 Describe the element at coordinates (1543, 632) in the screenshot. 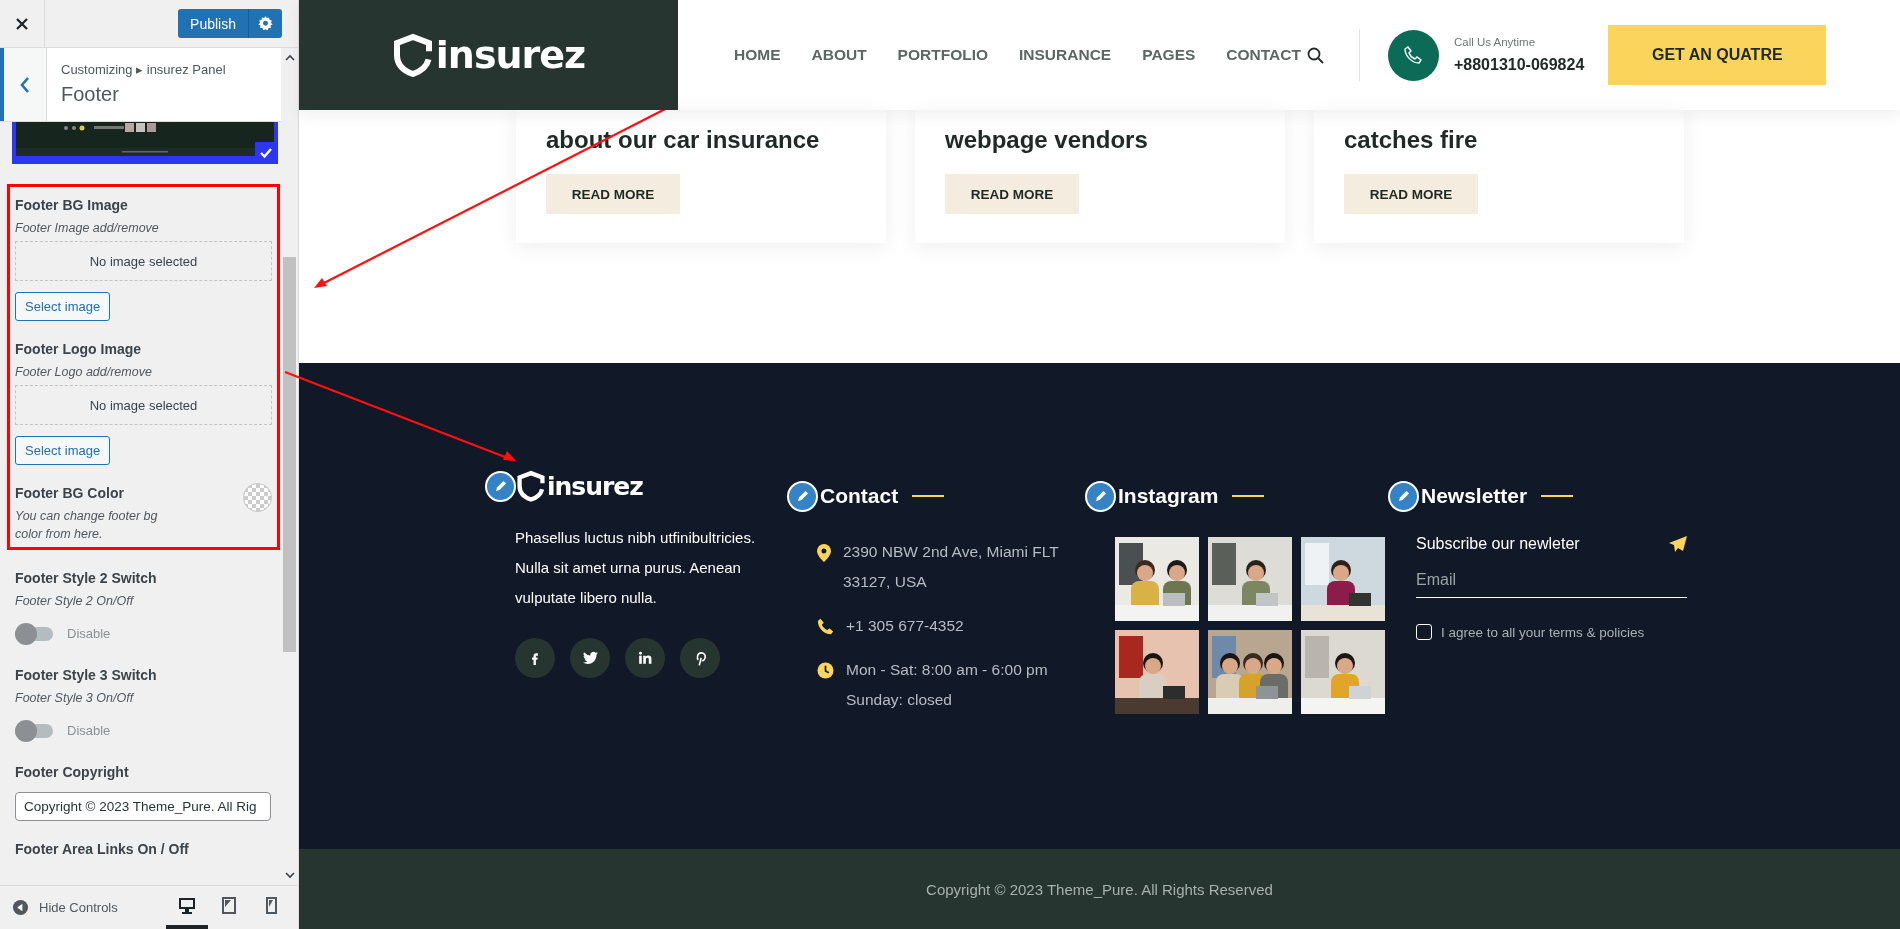

I see `agree-label: I agree to all your terms & policies` at that location.